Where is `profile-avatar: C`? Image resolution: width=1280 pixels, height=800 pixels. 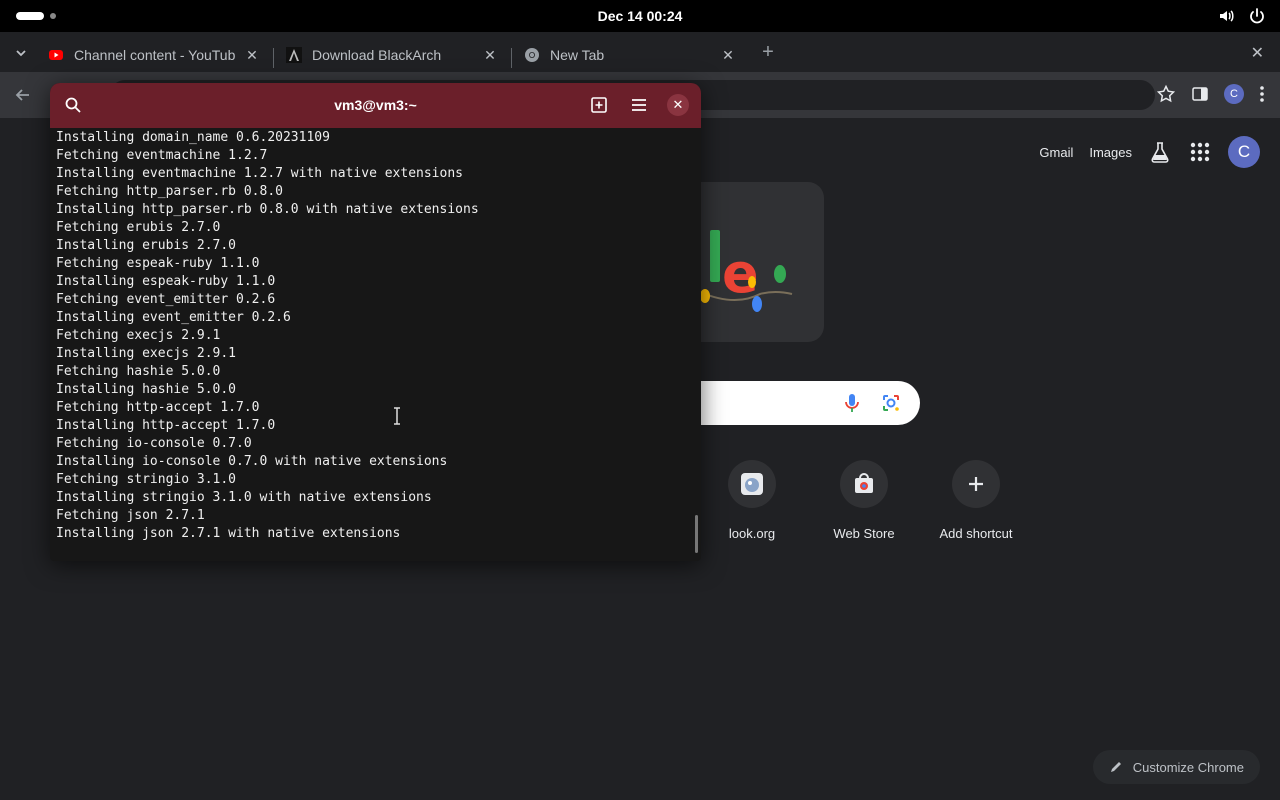 profile-avatar: C is located at coordinates (1234, 94).